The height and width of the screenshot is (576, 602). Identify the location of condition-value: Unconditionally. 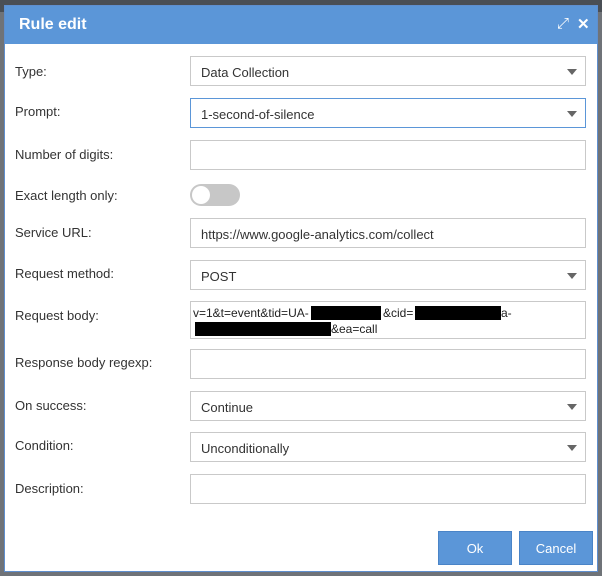
(245, 448).